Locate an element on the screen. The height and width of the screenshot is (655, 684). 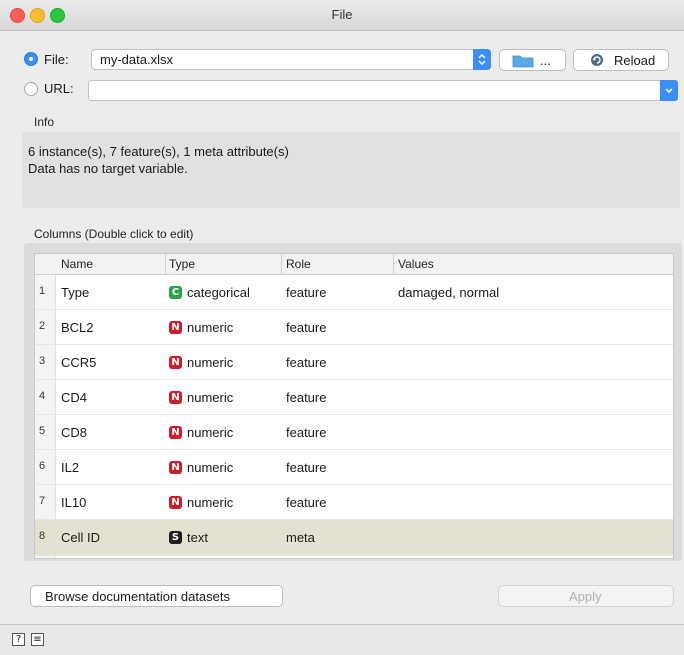
help-icon: ? is located at coordinates (18, 639).